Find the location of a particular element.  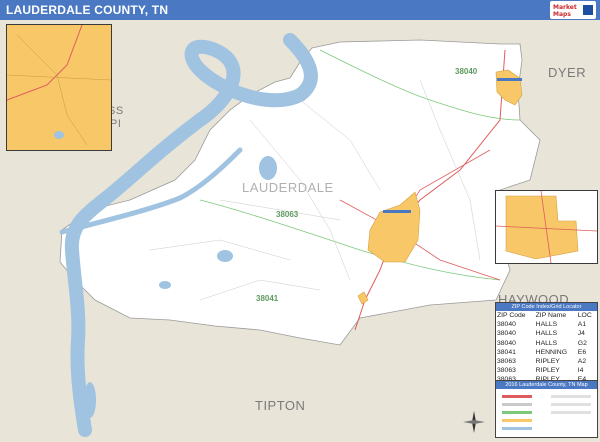

zip-index-row: 38040 HALLS A1 is located at coordinates (546, 324).